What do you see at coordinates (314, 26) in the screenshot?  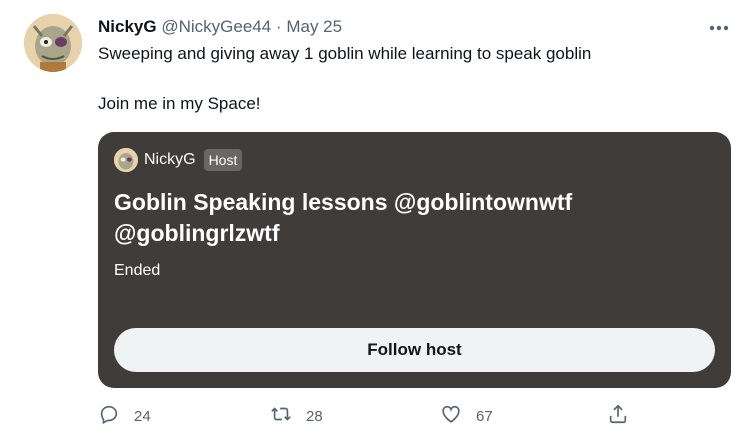 I see `tweet-date: May 25` at bounding box center [314, 26].